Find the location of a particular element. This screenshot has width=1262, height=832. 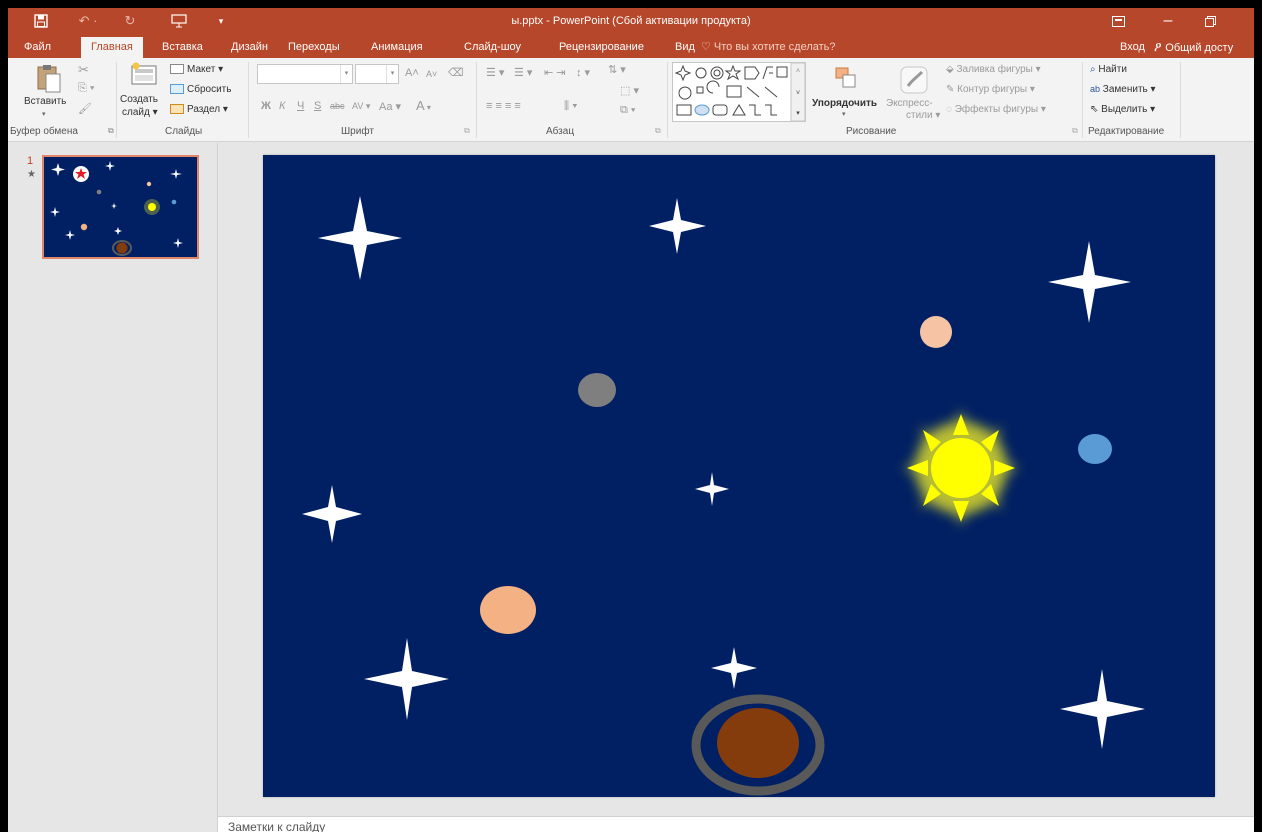

tab-insert: Вставка is located at coordinates (182, 47).